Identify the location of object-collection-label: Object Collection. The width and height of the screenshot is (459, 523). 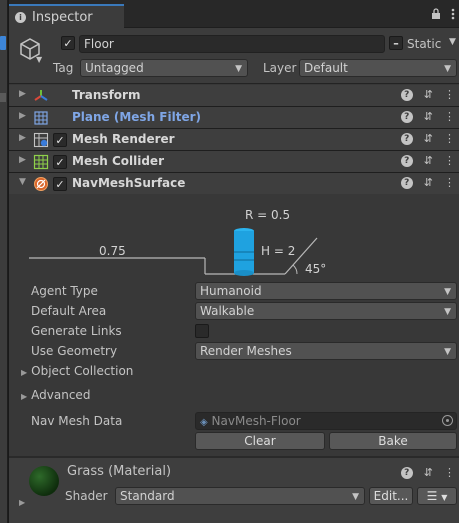
(82, 371).